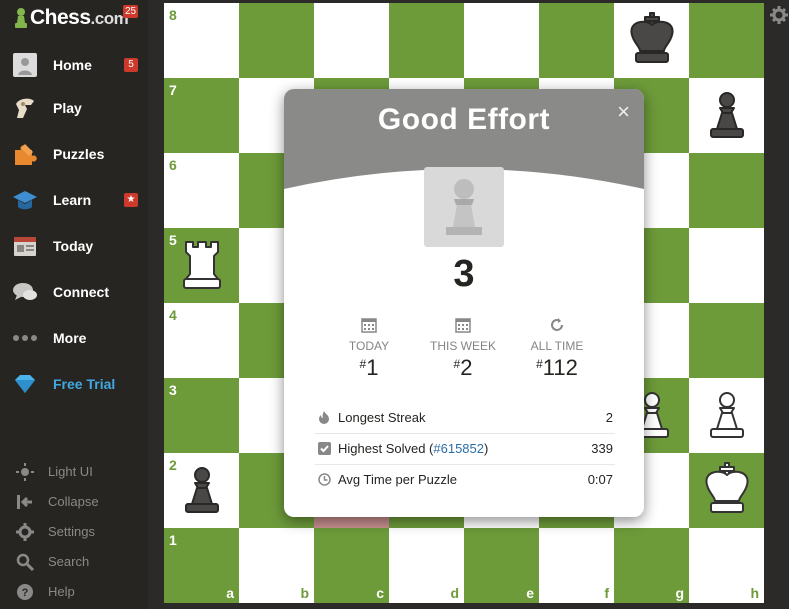  I want to click on gear-icon, so click(25, 532).